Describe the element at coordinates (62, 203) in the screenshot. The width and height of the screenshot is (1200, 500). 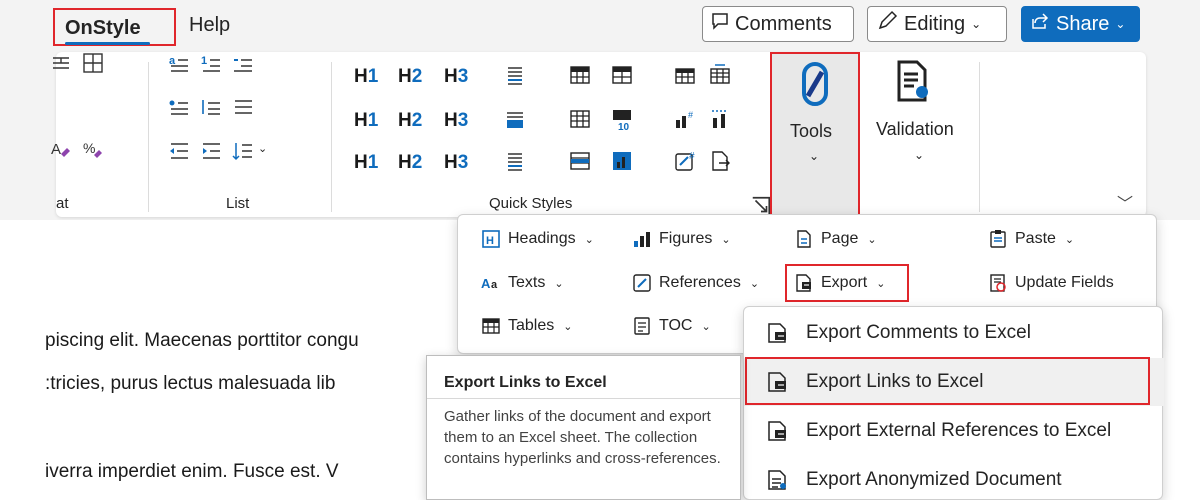
I see `group-format-label: at` at that location.